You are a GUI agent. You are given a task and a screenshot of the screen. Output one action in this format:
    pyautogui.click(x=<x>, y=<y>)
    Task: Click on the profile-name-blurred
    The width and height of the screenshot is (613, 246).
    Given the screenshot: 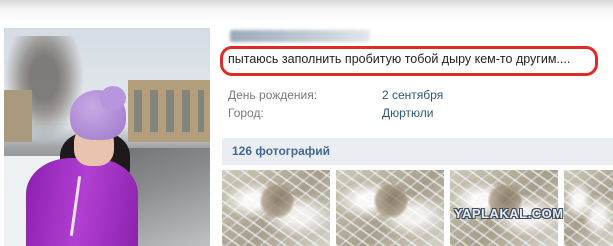 What is the action you would take?
    pyautogui.click(x=300, y=36)
    